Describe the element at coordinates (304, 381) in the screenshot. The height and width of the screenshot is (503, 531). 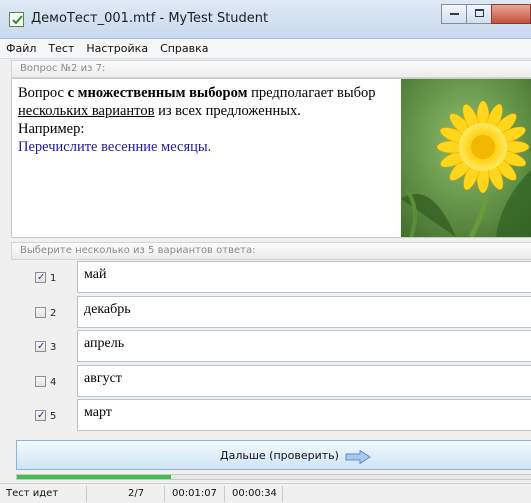
I see `answer-text: август` at that location.